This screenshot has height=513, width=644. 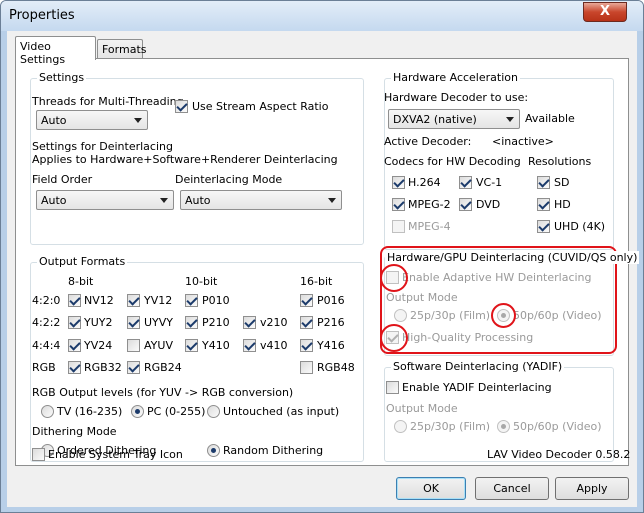 What do you see at coordinates (158, 300) in the screenshot?
I see `yv12-label: YV12` at bounding box center [158, 300].